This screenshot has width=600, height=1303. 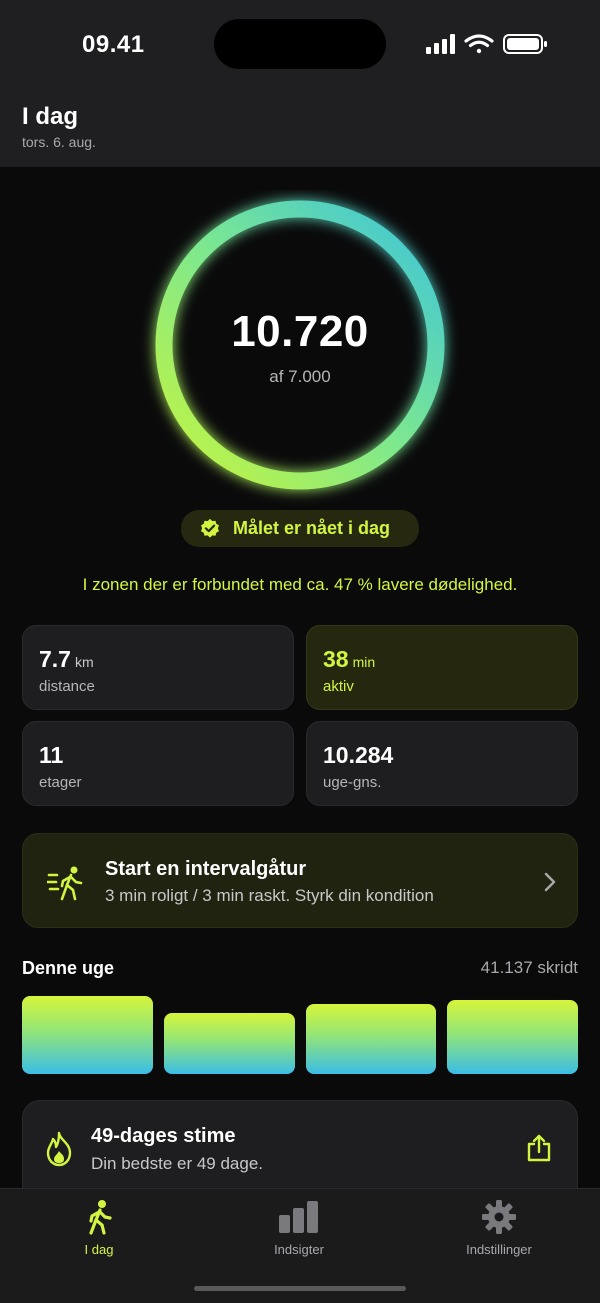 I want to click on chevron-right-icon, so click(x=550, y=882).